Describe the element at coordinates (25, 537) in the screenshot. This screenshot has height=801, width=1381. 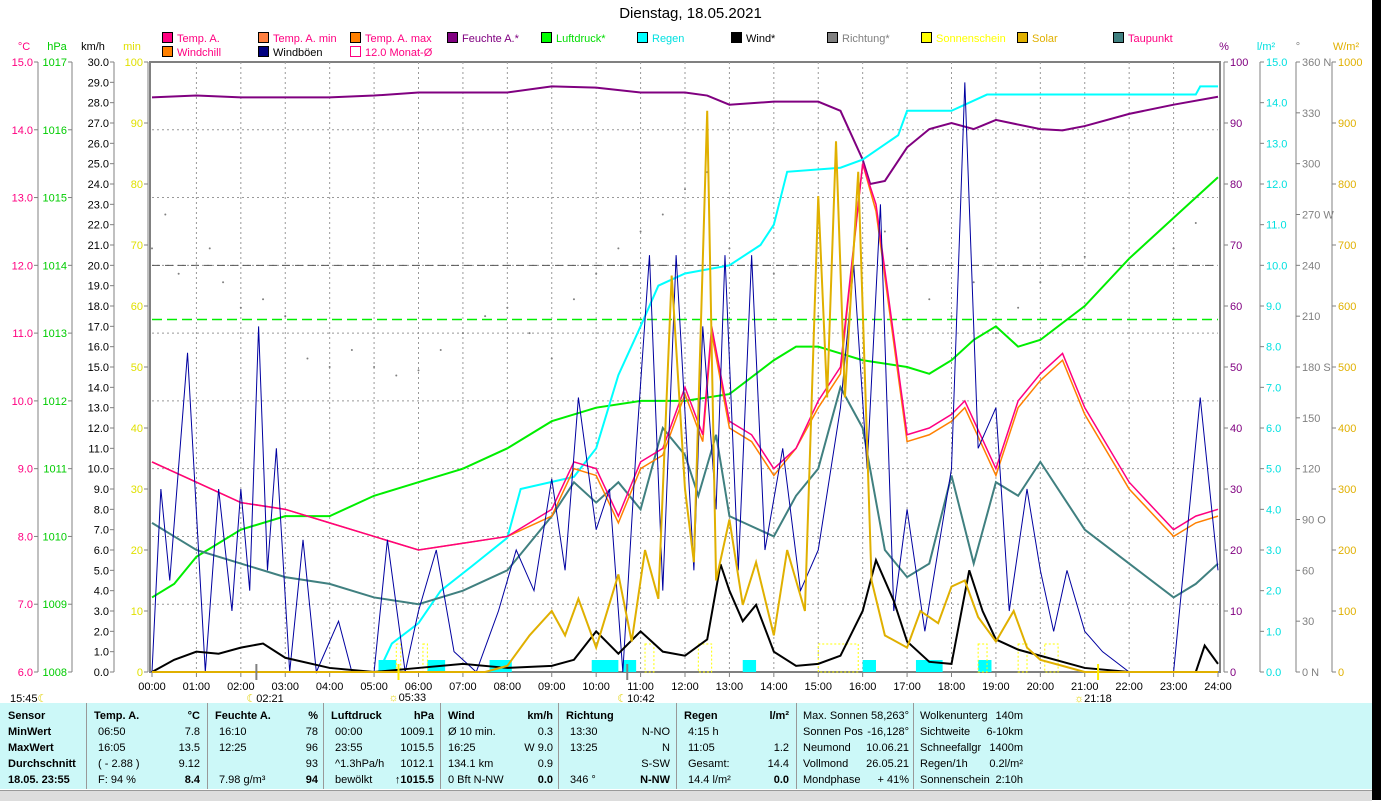
I see `axis-tick-label: 8.0` at that location.